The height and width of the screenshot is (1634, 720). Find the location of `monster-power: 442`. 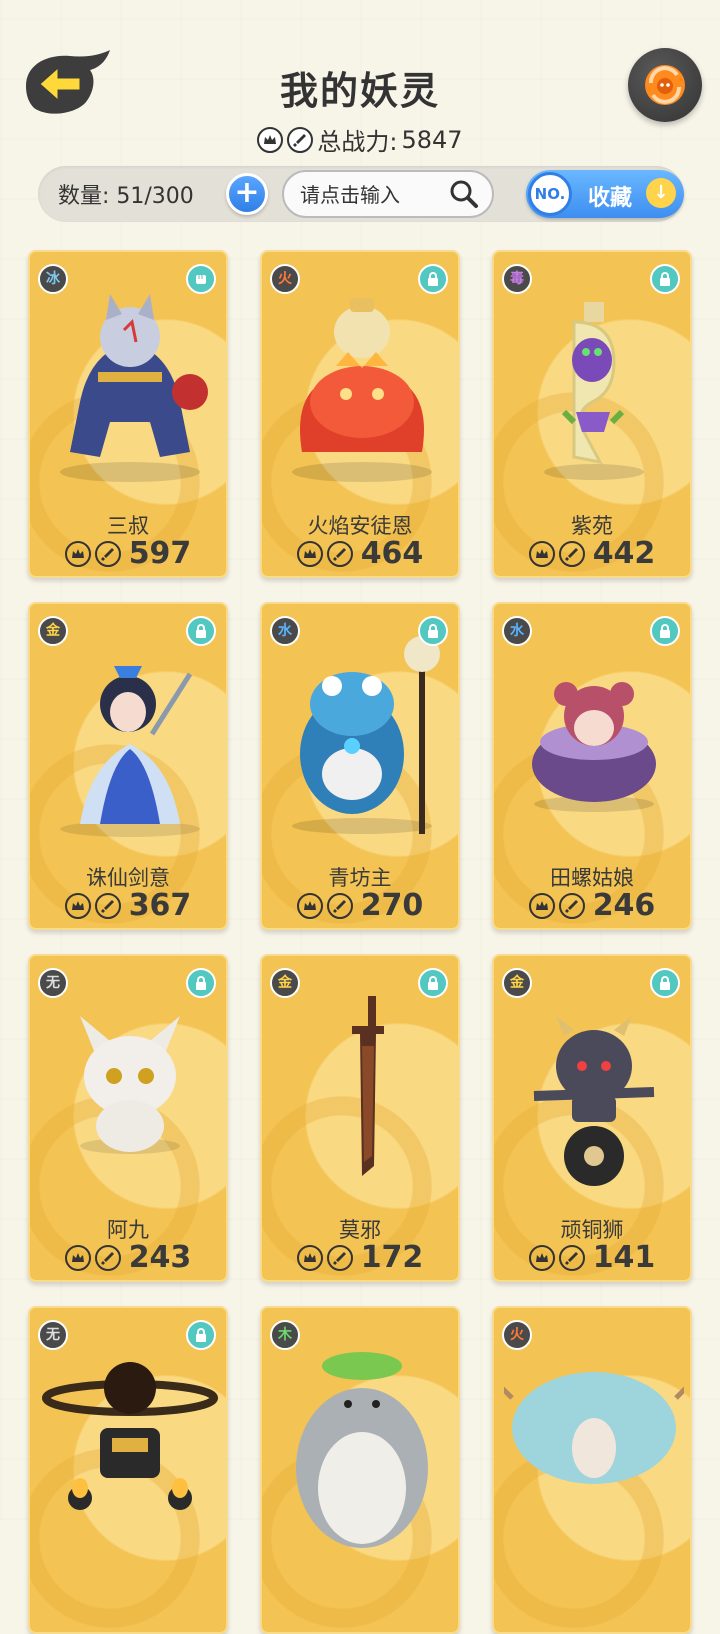

monster-power: 442 is located at coordinates (624, 553).